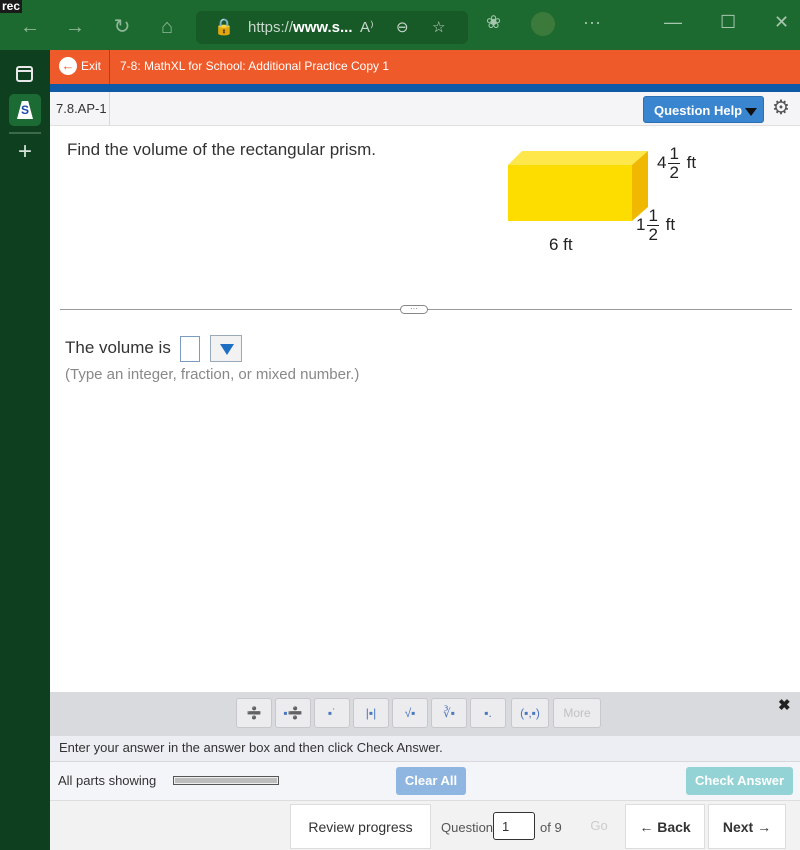 The image size is (800, 850). What do you see at coordinates (781, 108) in the screenshot?
I see `gear-icon: ⚙` at bounding box center [781, 108].